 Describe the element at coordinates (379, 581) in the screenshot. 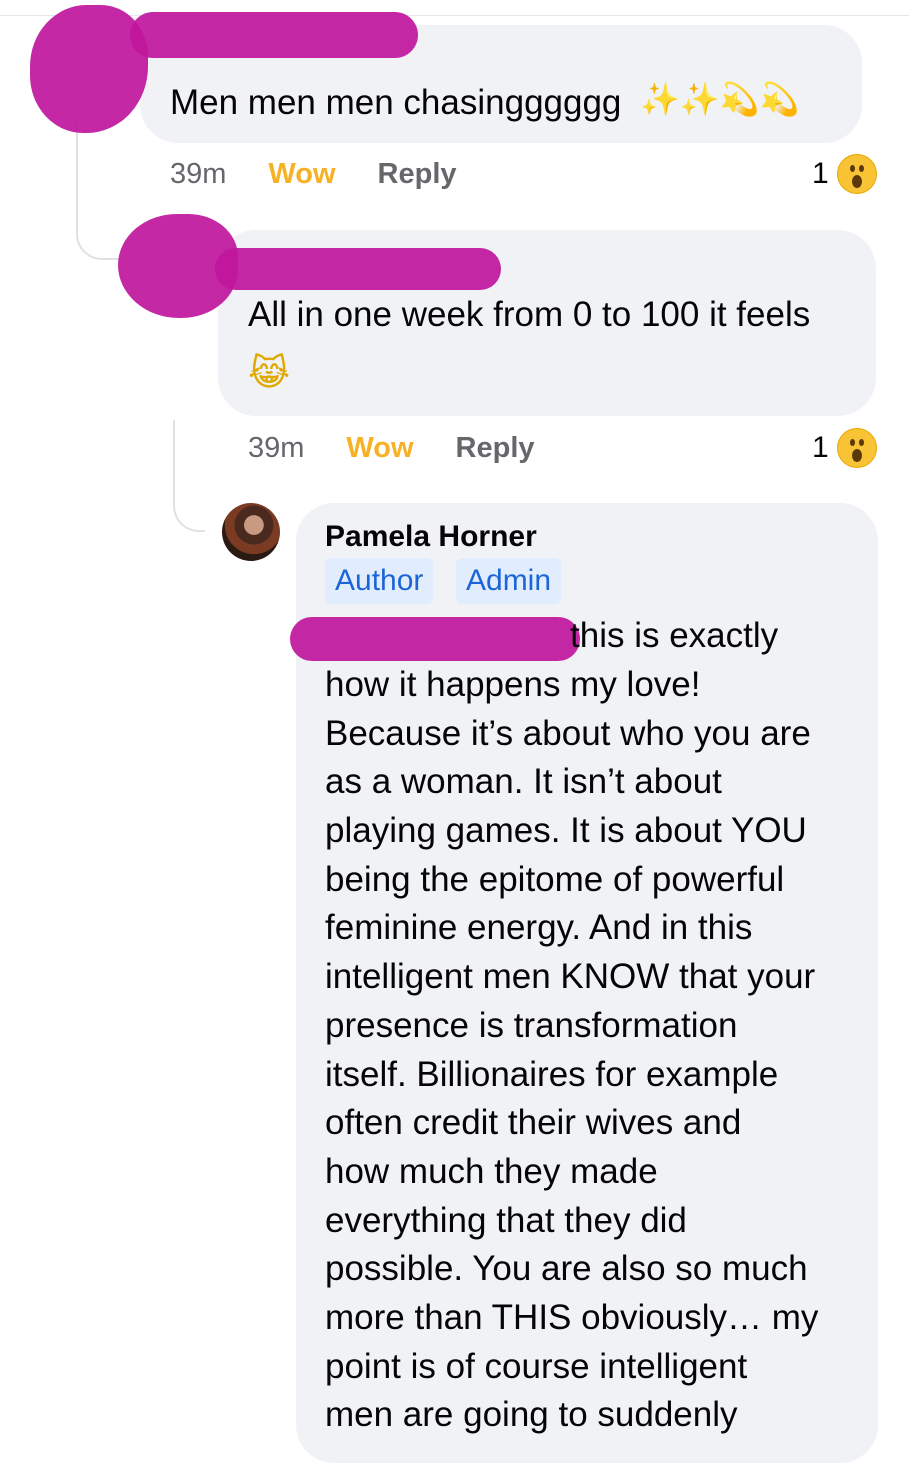

I see `author-badge: Author` at that location.